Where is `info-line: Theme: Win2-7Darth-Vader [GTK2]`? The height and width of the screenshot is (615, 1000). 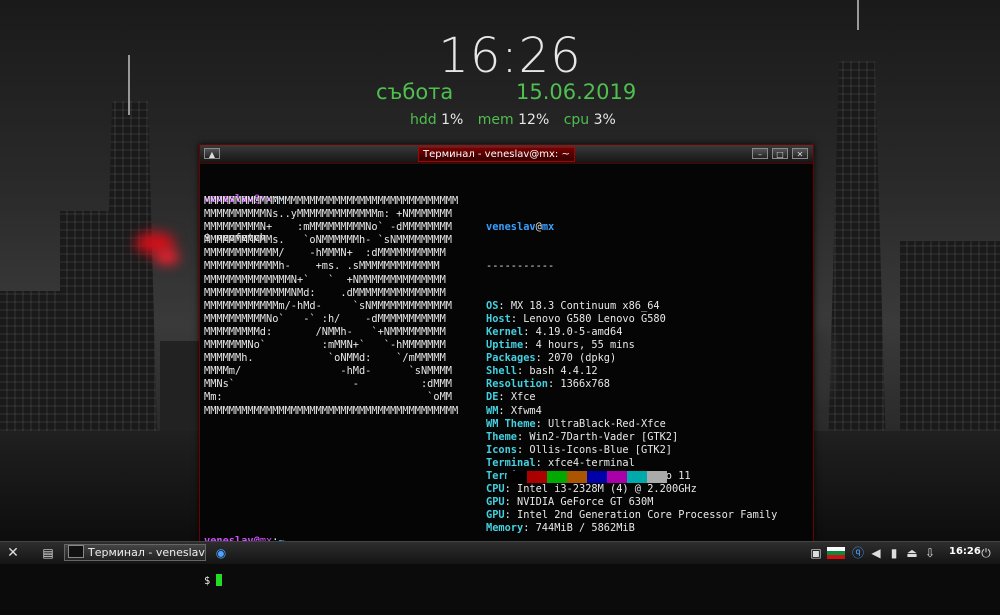 info-line: Theme: Win2-7Darth-Vader [GTK2] is located at coordinates (582, 436).